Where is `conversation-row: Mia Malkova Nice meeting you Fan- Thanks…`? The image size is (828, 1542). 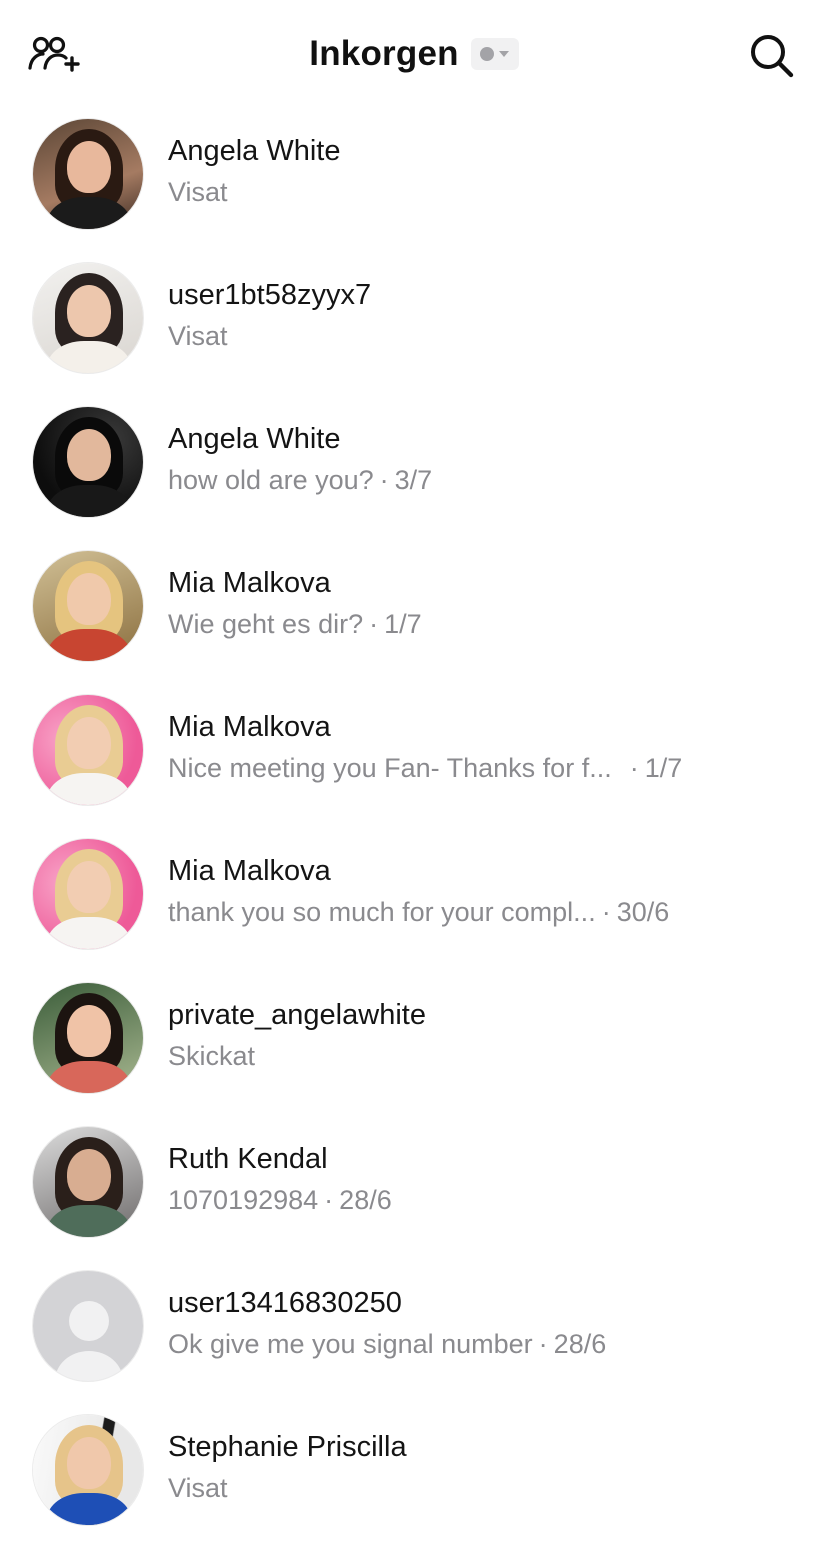 conversation-row: Mia Malkova Nice meeting you Fan- Thanks… is located at coordinates (414, 750).